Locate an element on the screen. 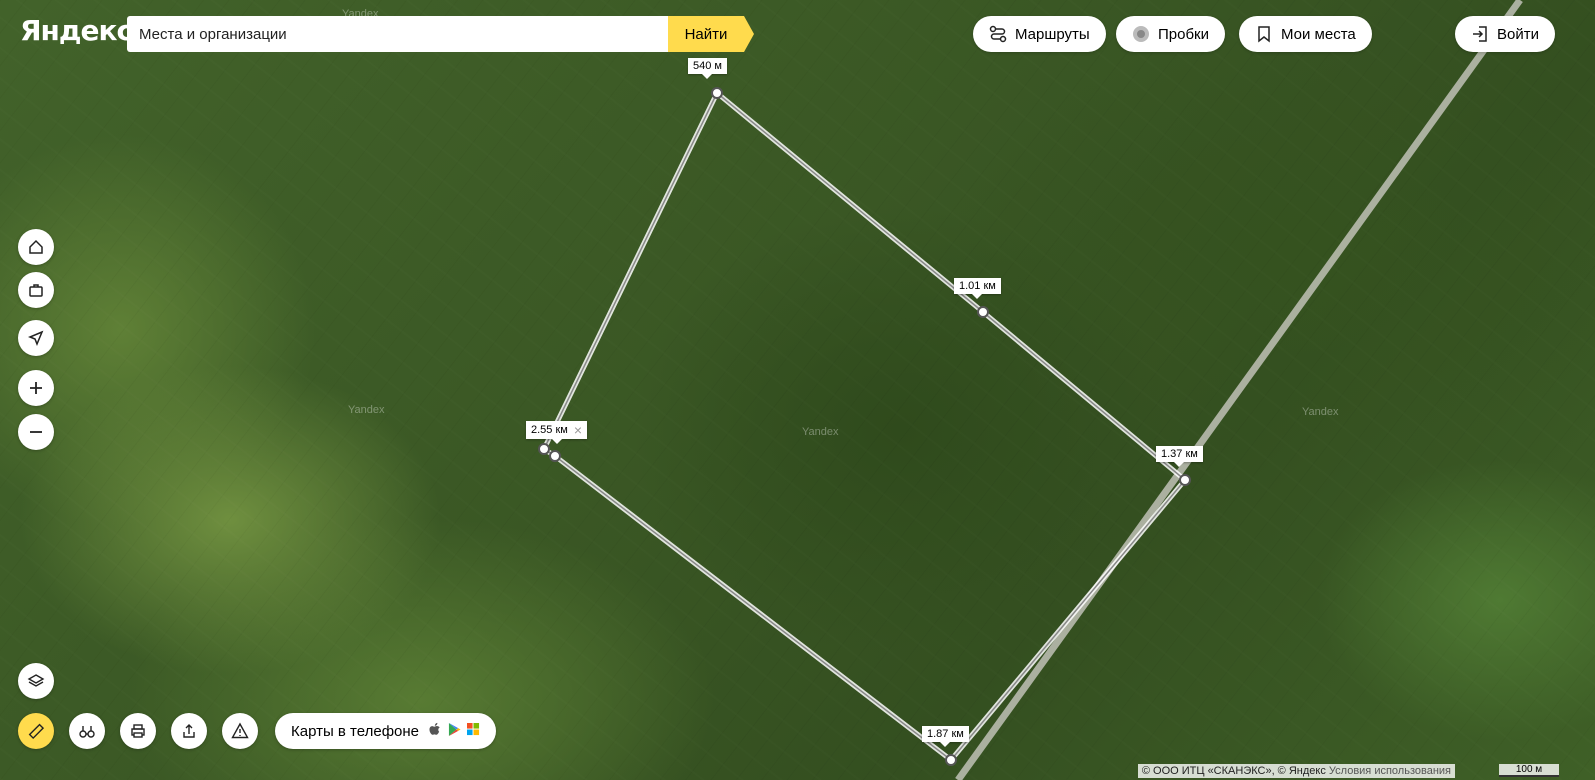 The height and width of the screenshot is (780, 1595). ruler-label: 1.37 км is located at coordinates (1179, 456).